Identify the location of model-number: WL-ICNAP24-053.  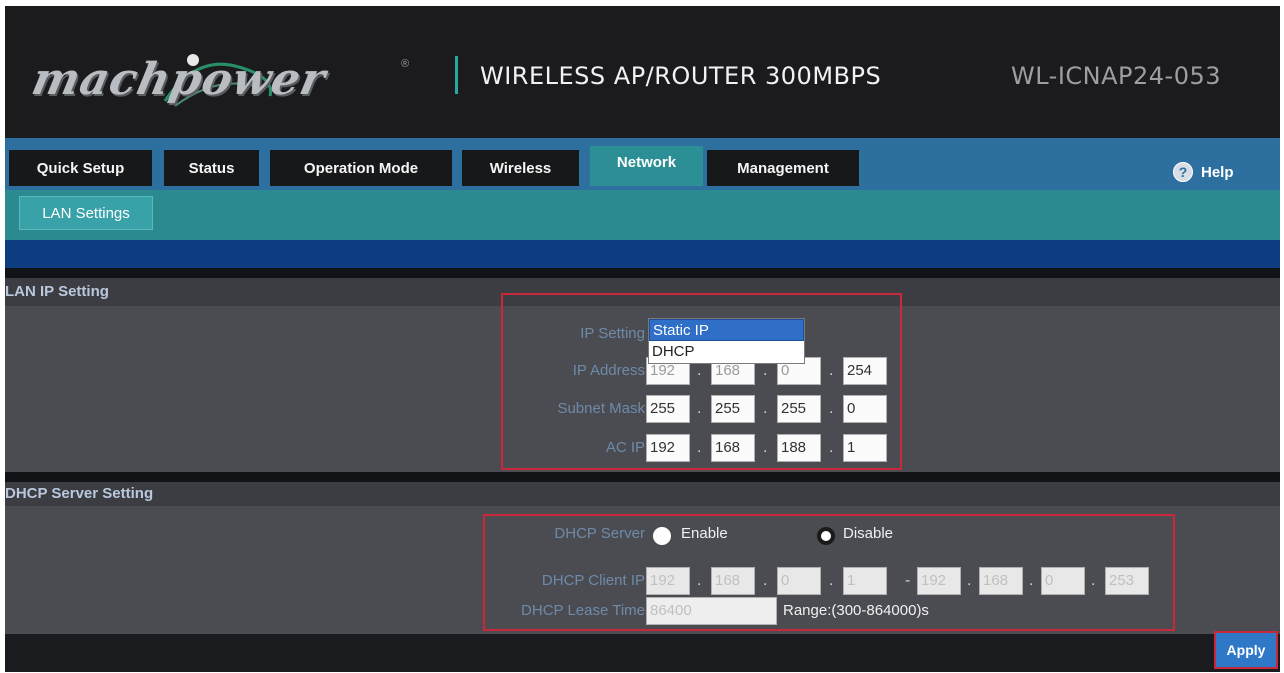
(1116, 76).